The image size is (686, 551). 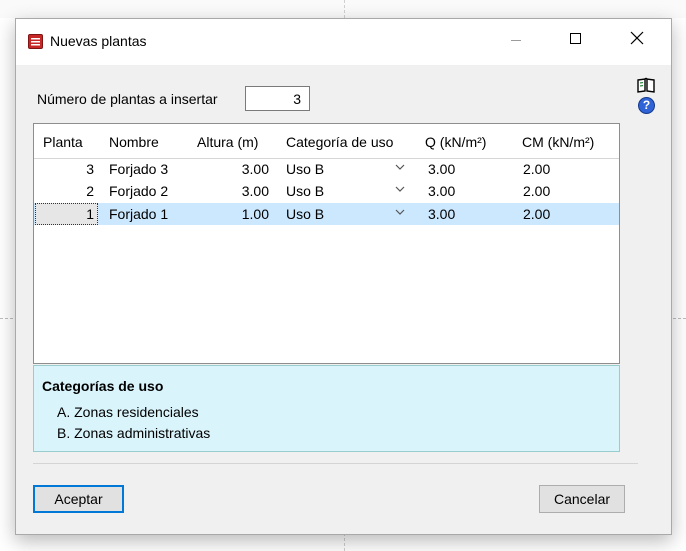 What do you see at coordinates (646, 85) in the screenshot?
I see `book-icon` at bounding box center [646, 85].